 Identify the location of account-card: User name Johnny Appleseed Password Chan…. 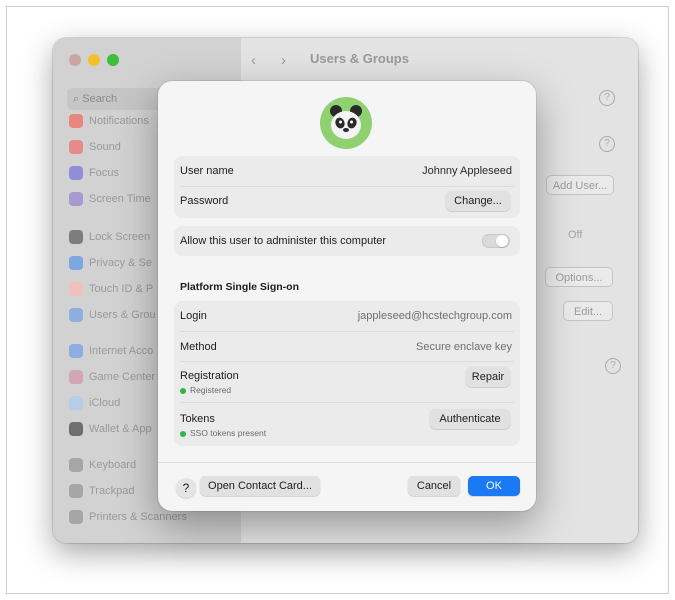
(347, 187).